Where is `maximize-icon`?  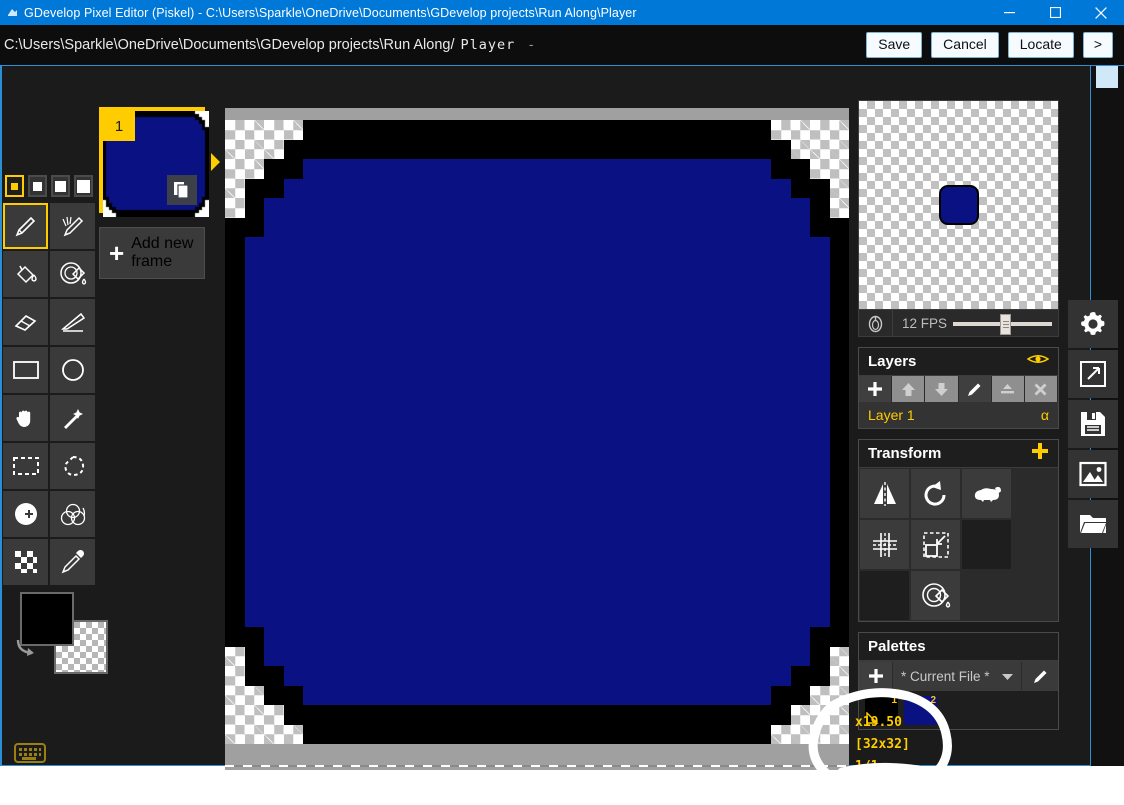 maximize-icon is located at coordinates (1055, 12).